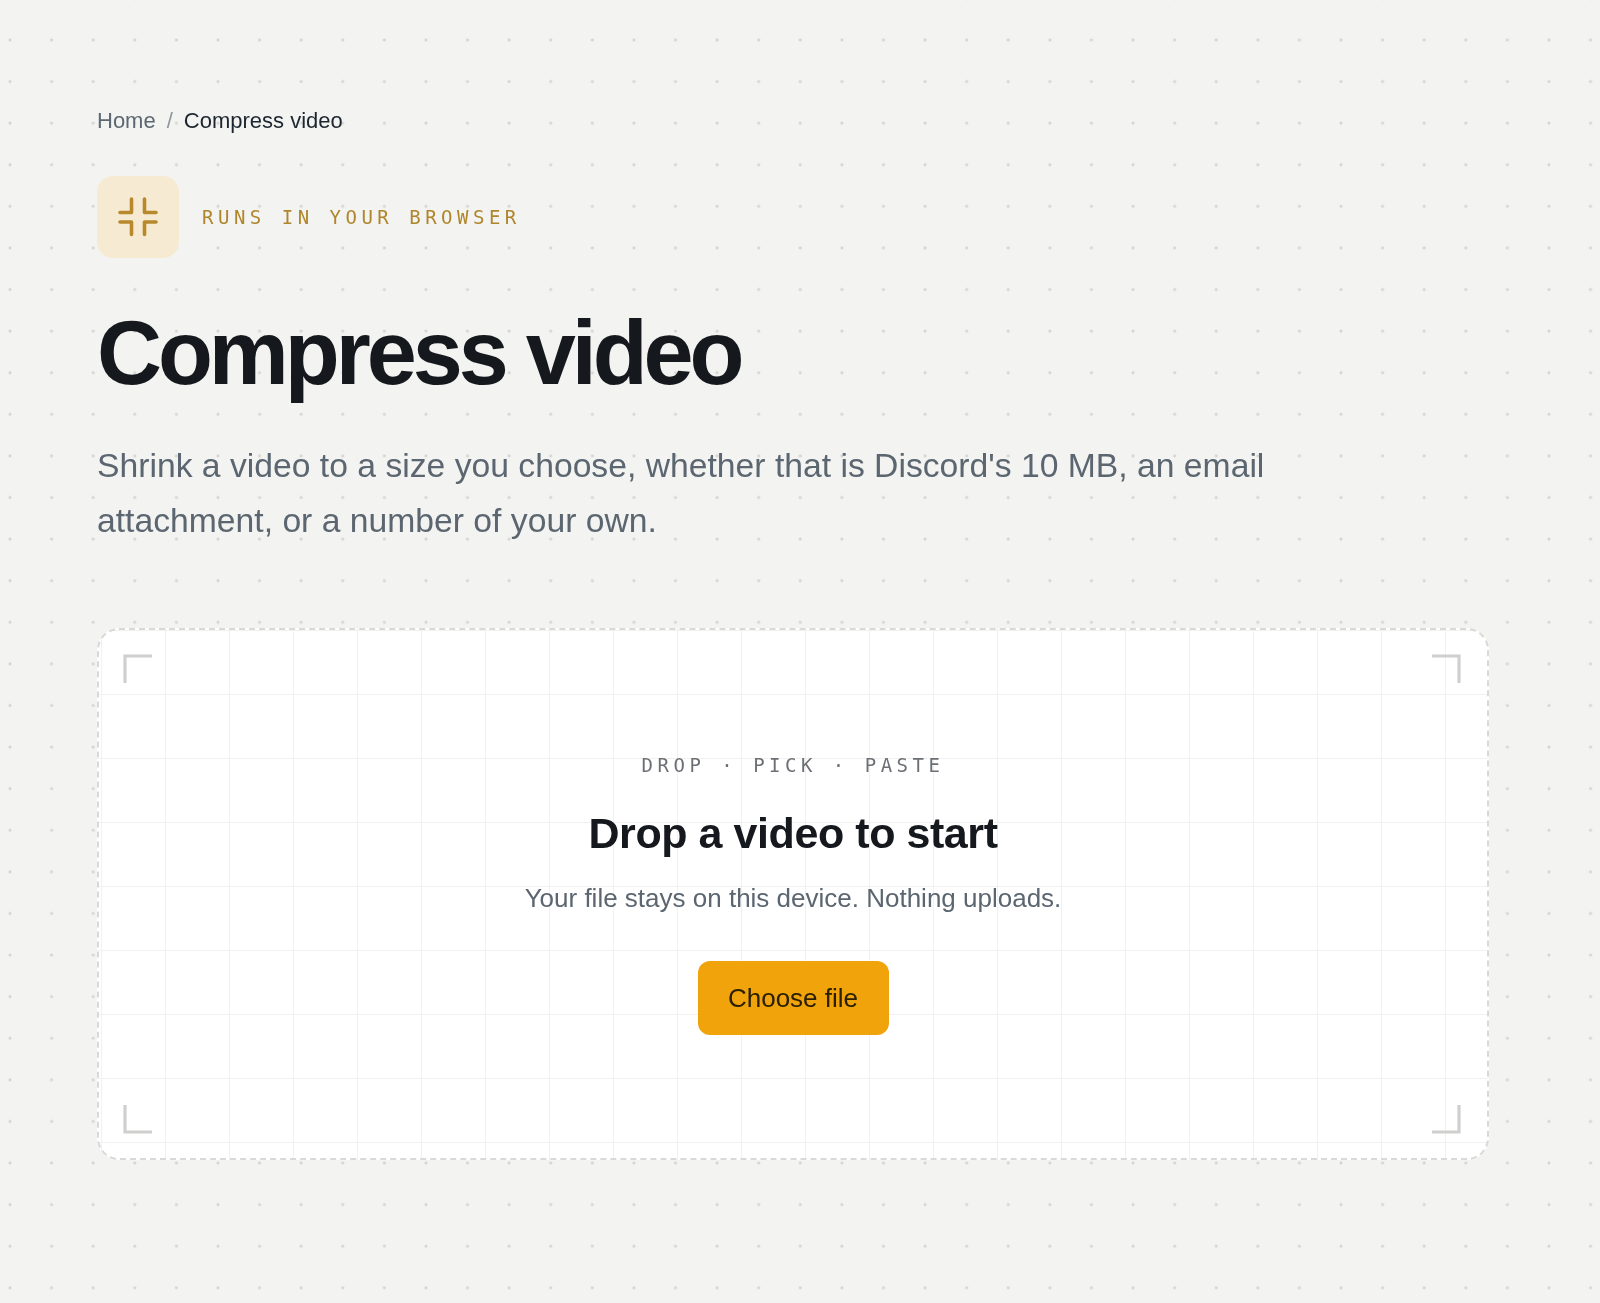 This screenshot has height=1303, width=1600. Describe the element at coordinates (793, 765) in the screenshot. I see `drop-methods-label: DROP · PICK · PASTE` at that location.